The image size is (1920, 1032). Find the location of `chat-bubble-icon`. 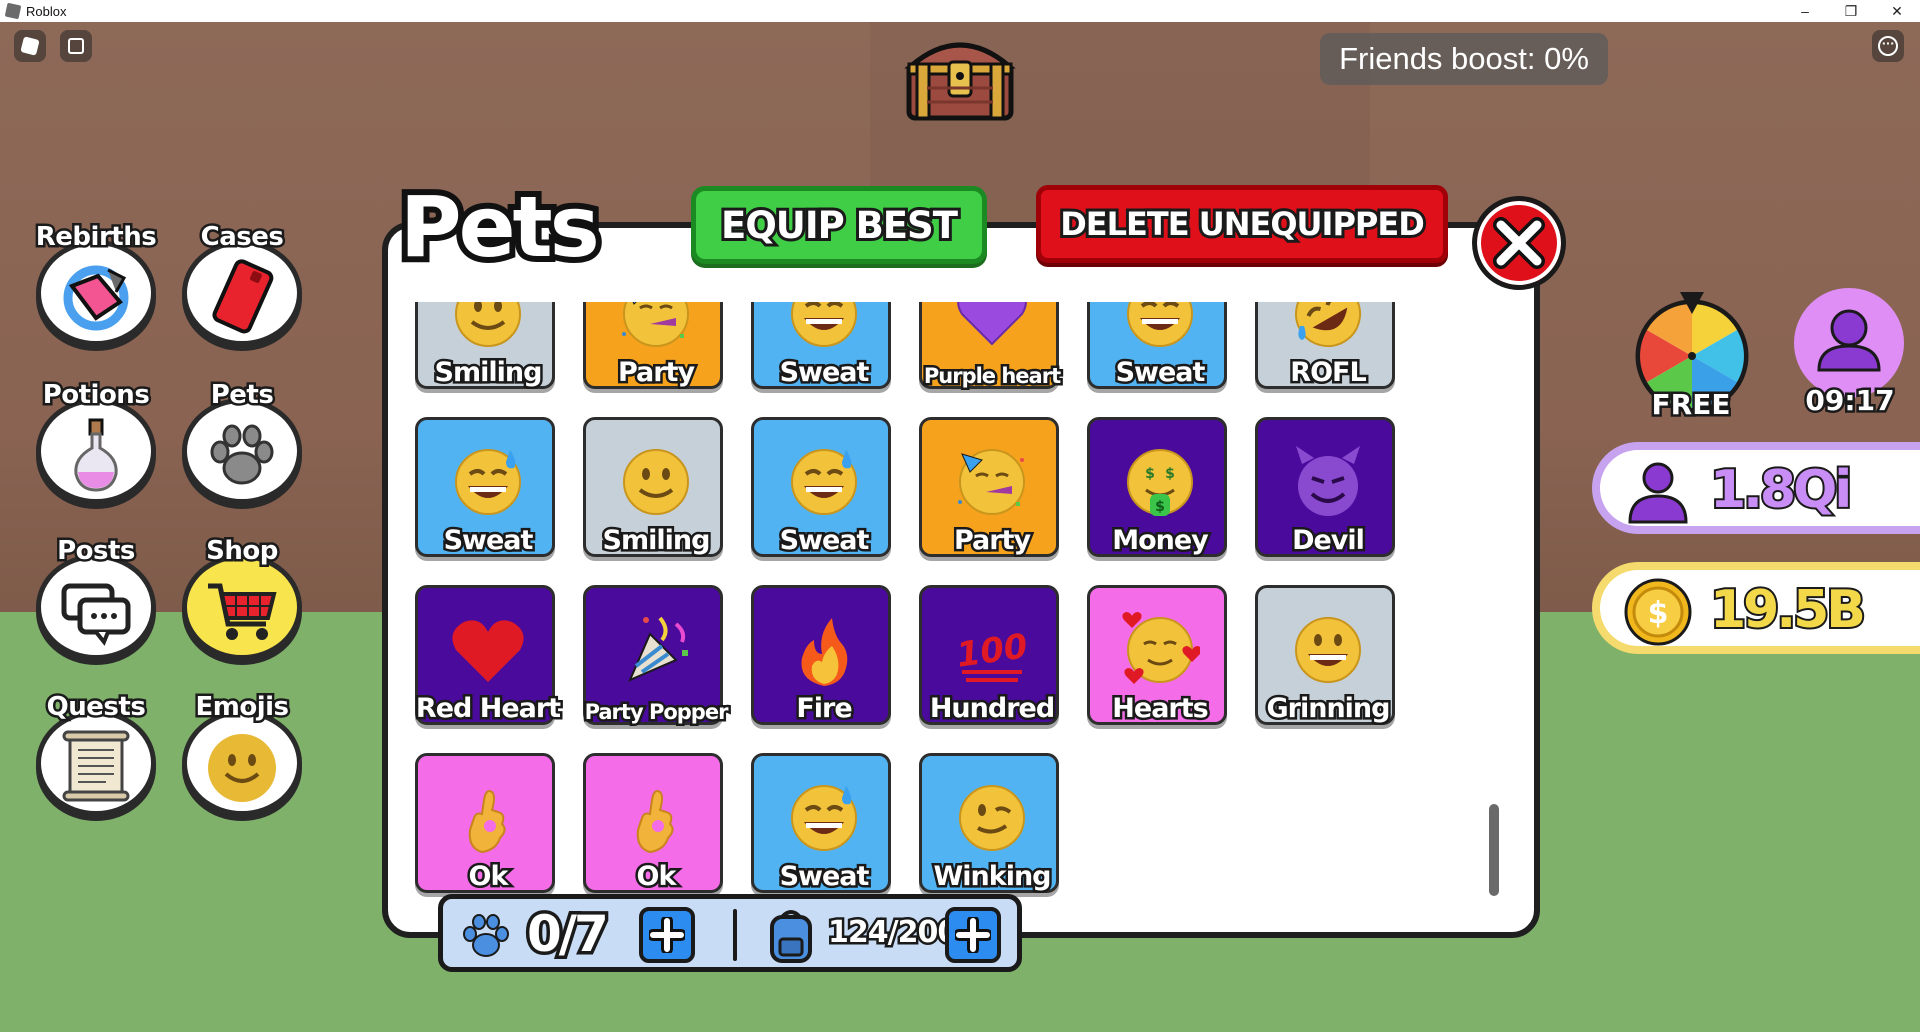

chat-bubble-icon is located at coordinates (96, 614).